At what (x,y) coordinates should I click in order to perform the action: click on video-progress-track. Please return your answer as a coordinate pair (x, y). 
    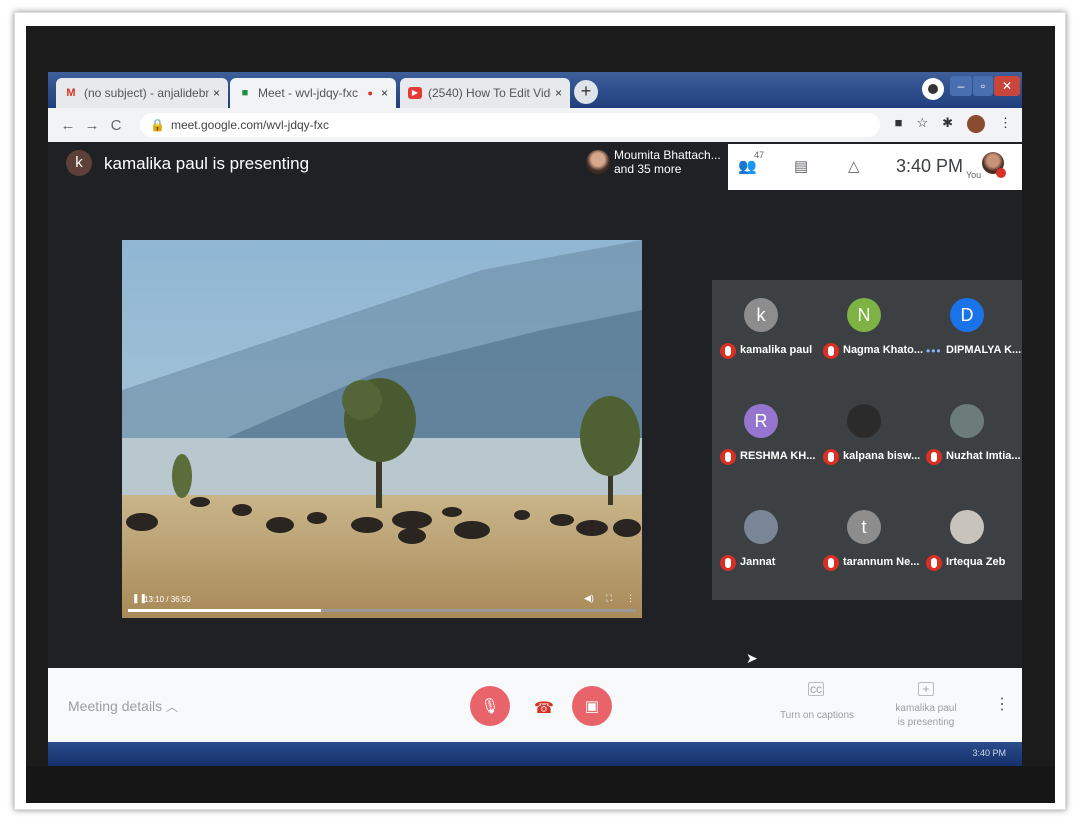
    Looking at the image, I should click on (382, 610).